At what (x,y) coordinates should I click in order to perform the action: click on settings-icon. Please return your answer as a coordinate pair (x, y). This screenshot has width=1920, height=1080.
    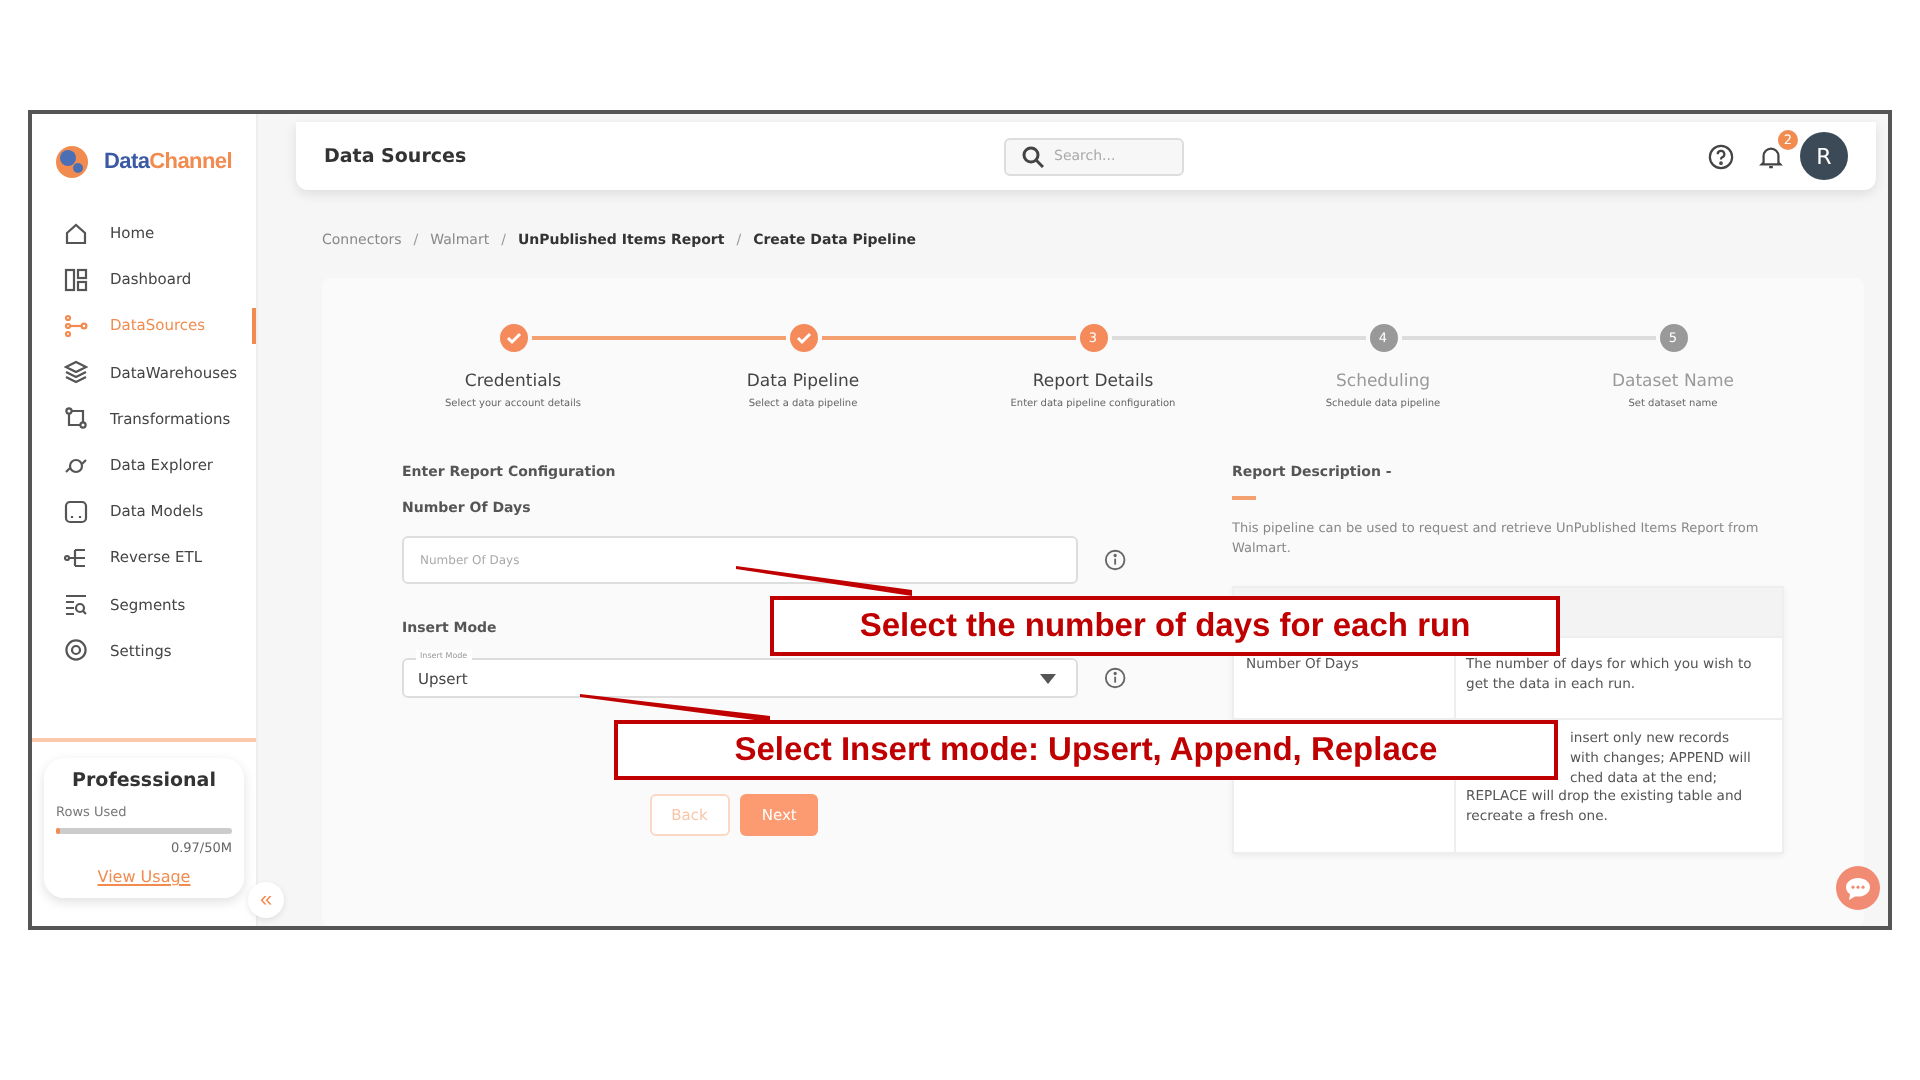
    Looking at the image, I should click on (76, 650).